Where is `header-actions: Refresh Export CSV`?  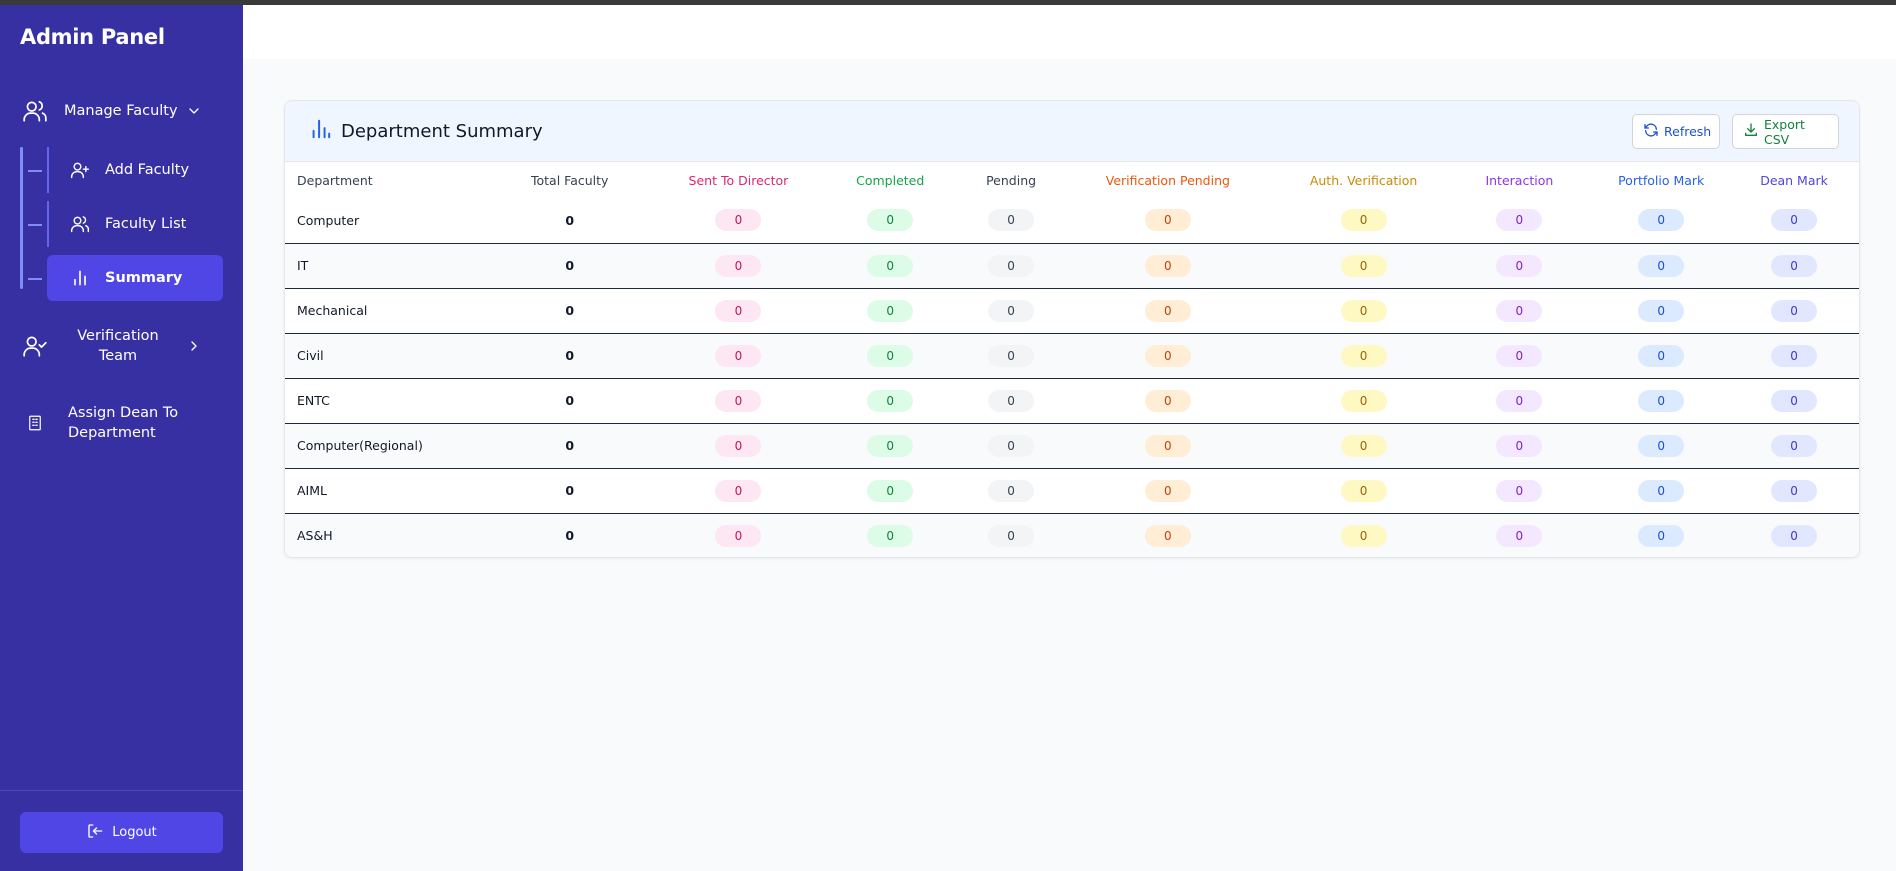
header-actions: Refresh Export CSV is located at coordinates (1735, 131).